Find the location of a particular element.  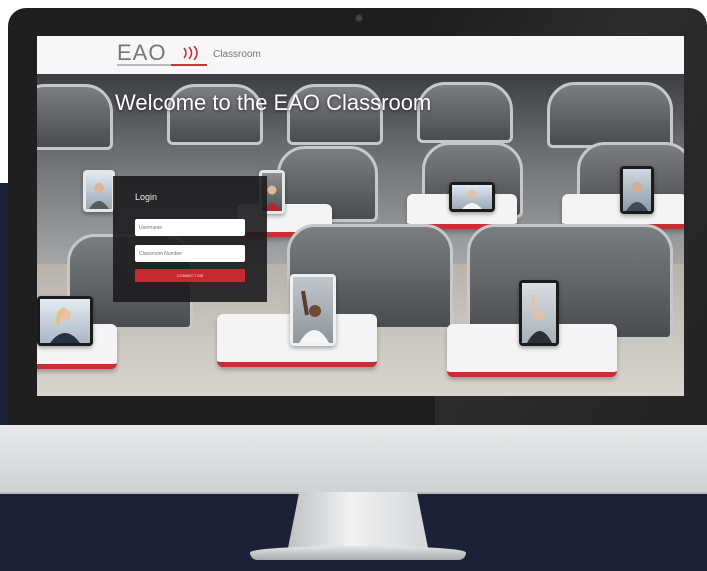

classroom-number-input is located at coordinates (190, 253).